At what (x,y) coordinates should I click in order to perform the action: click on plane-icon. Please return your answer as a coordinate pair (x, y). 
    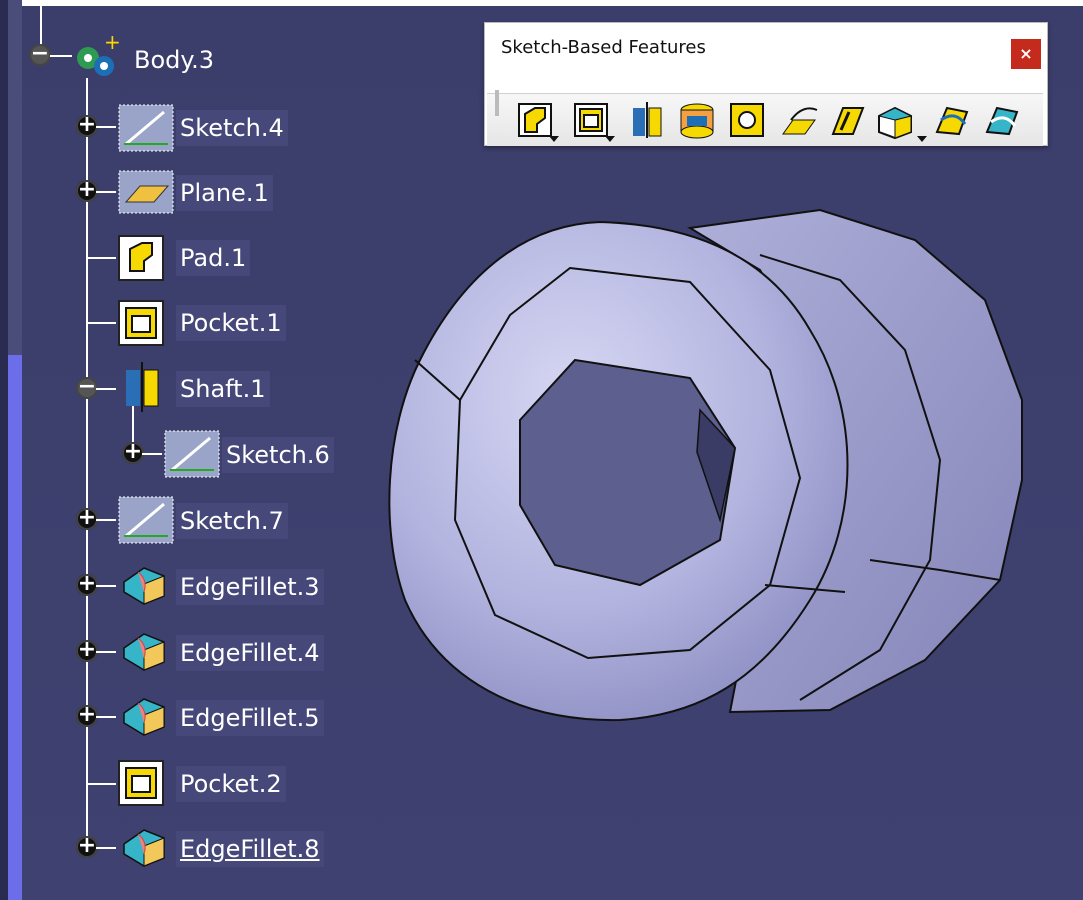
    Looking at the image, I should click on (146, 192).